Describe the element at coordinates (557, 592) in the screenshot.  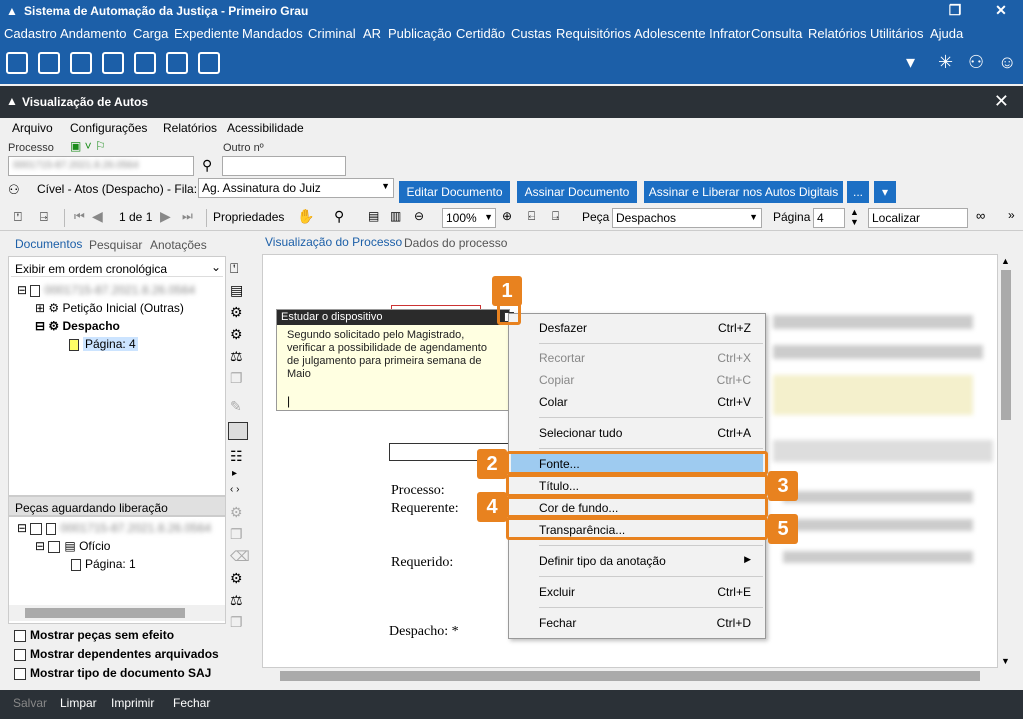
I see `menu-excluir: Excluir` at that location.